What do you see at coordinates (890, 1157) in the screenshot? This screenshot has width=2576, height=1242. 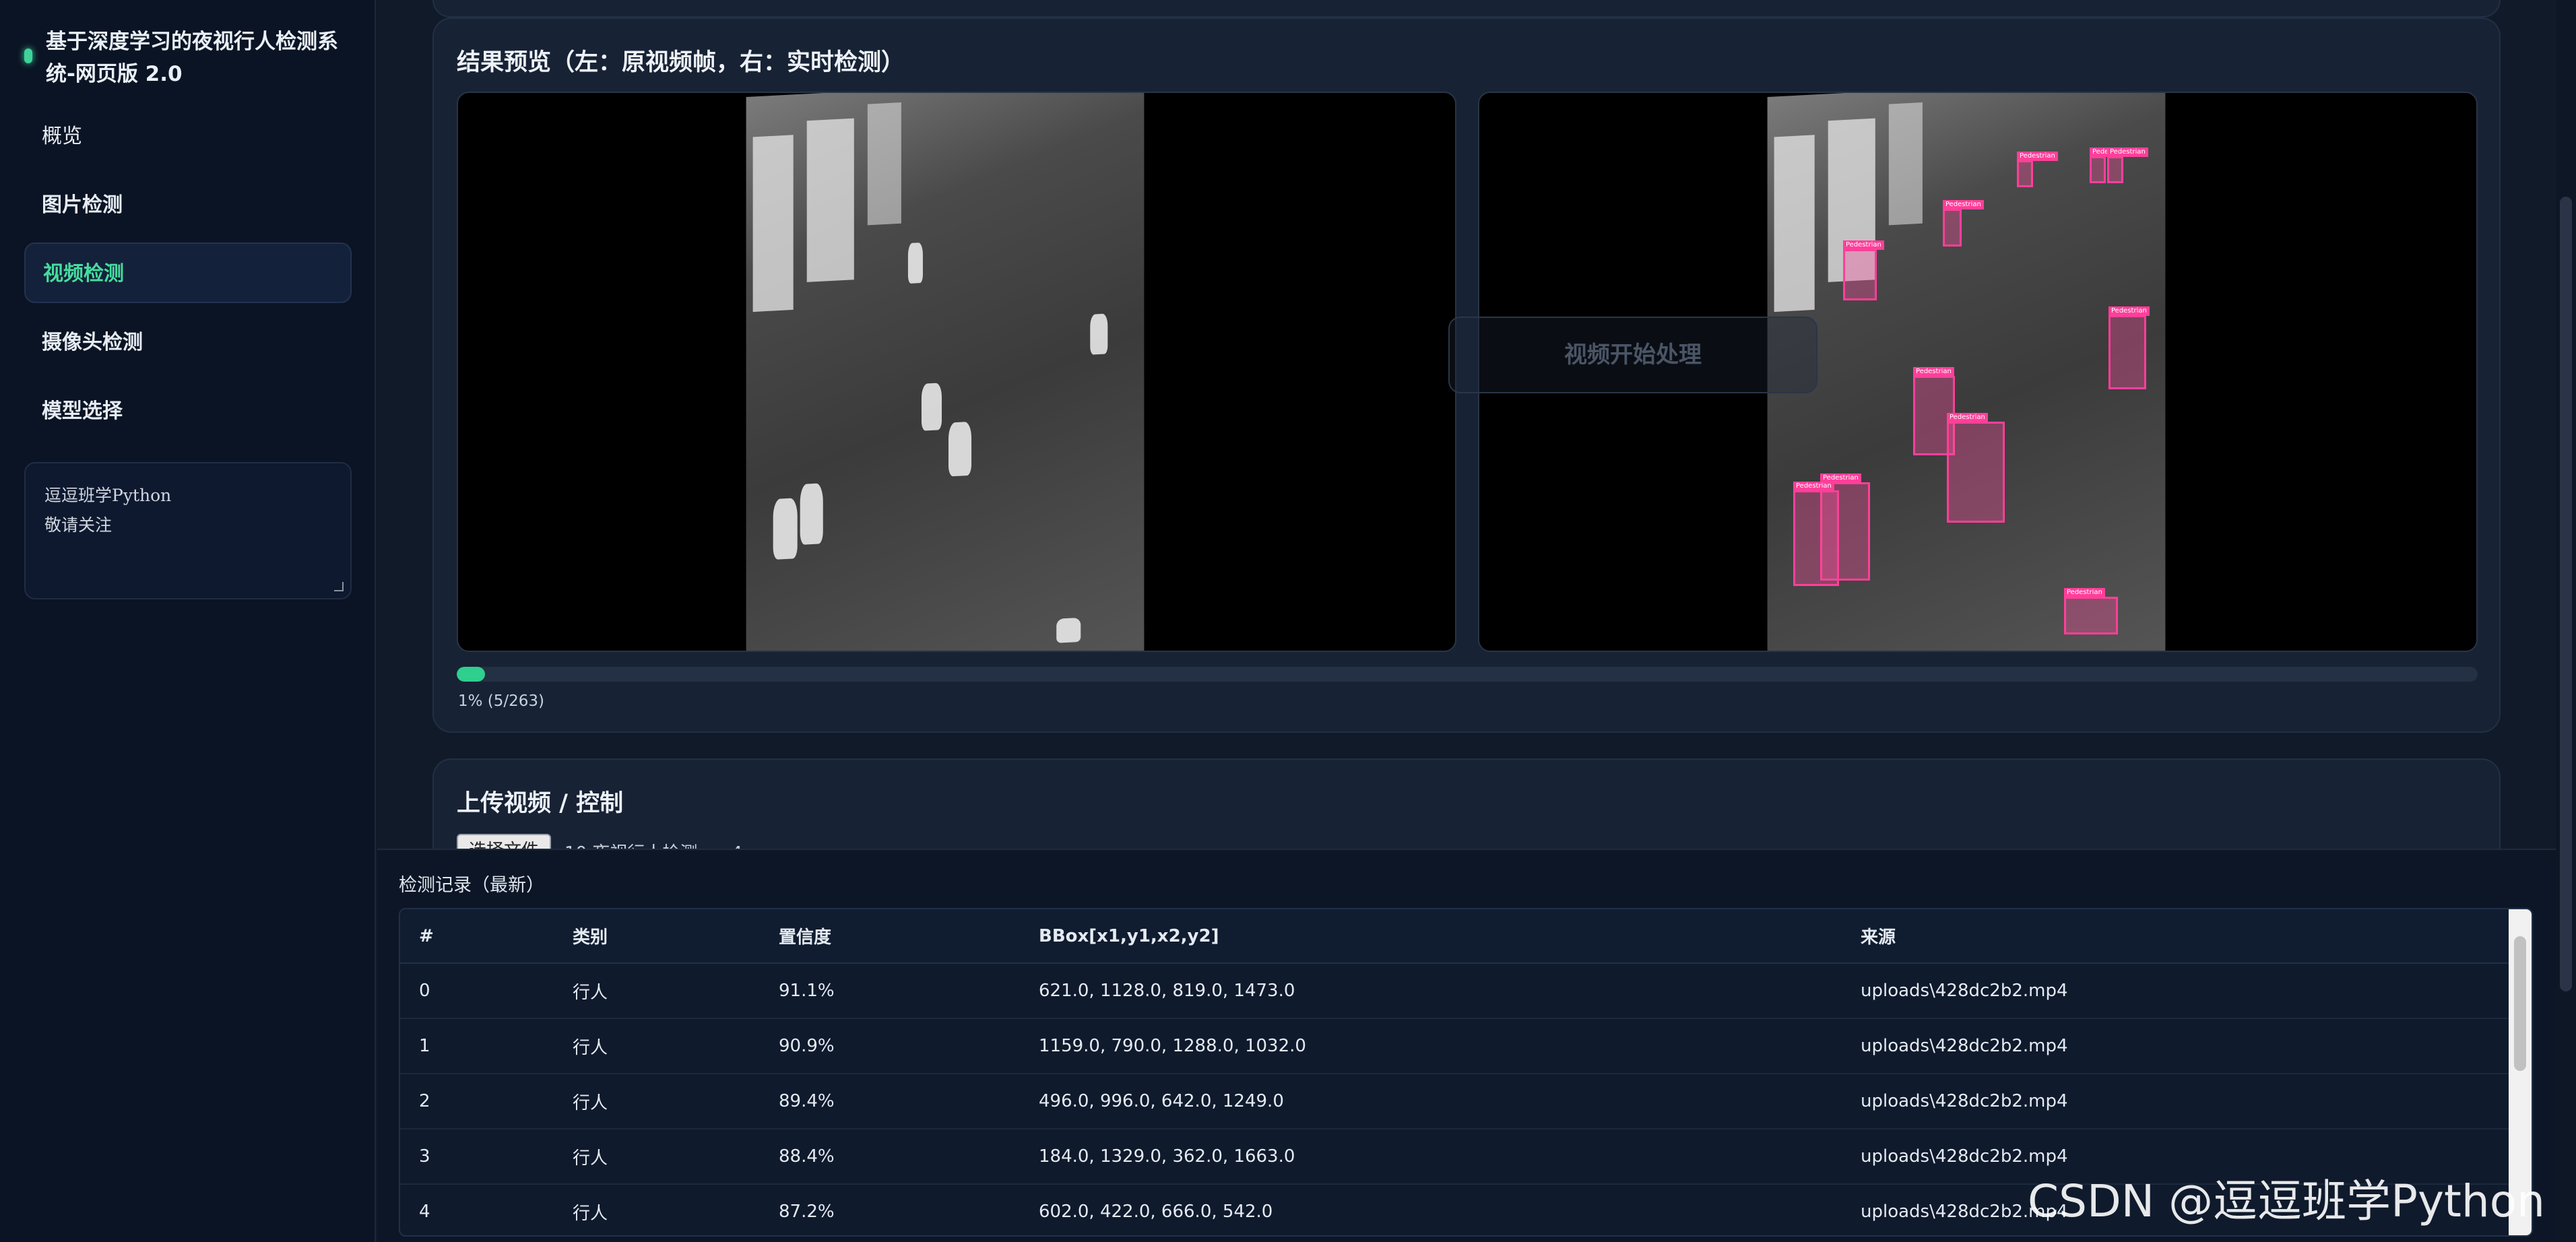 I see `cell-confidence: 88.4%` at bounding box center [890, 1157].